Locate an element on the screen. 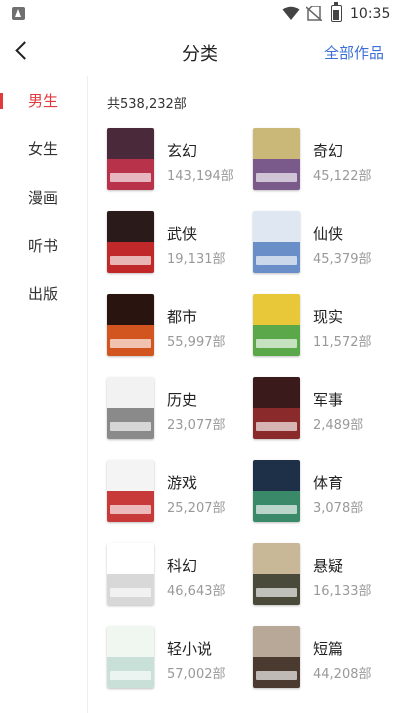 This screenshot has height=713, width=400. category-card-tiyu: 体育 3,078部 is located at coordinates (320, 492).